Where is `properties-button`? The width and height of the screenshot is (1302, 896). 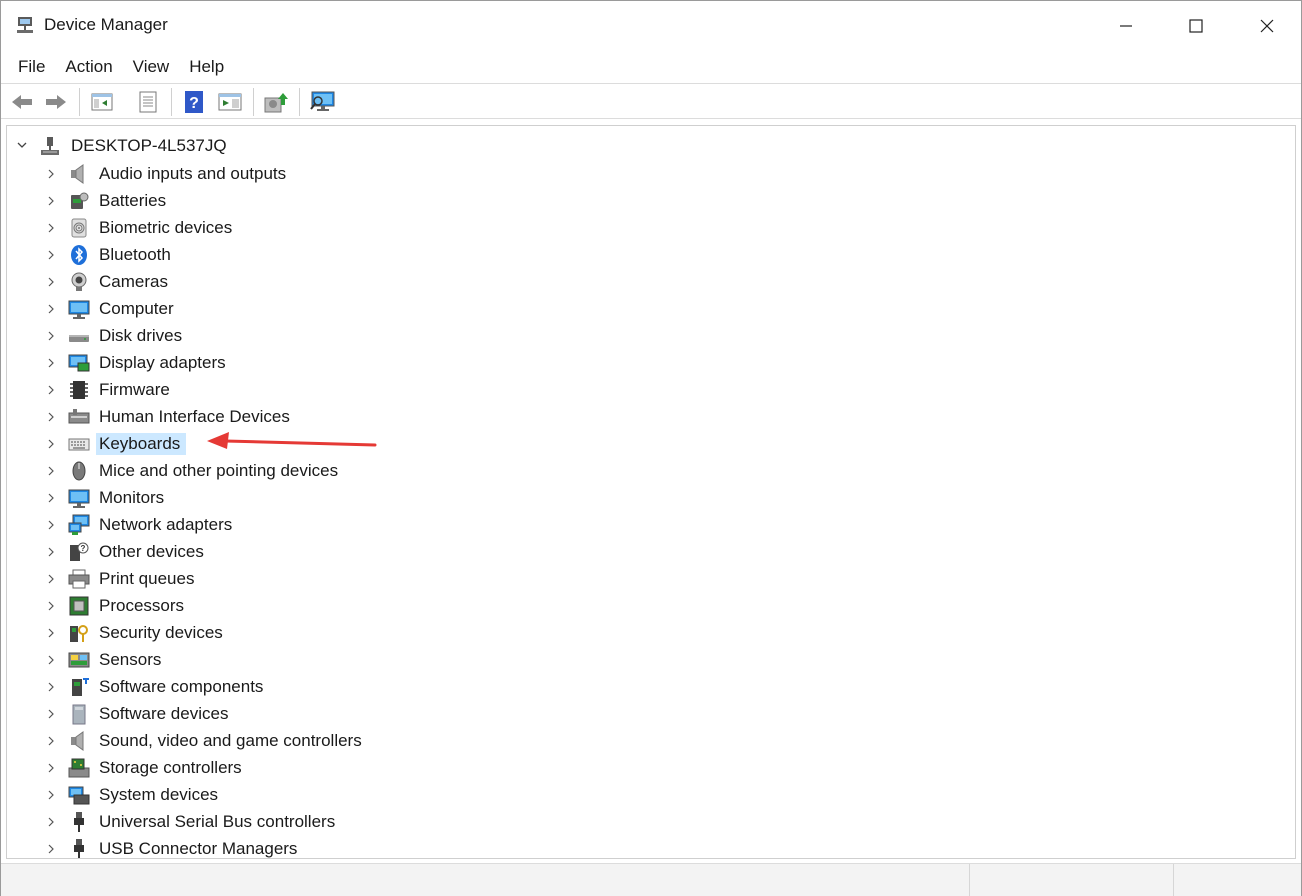
properties-button is located at coordinates (148, 102).